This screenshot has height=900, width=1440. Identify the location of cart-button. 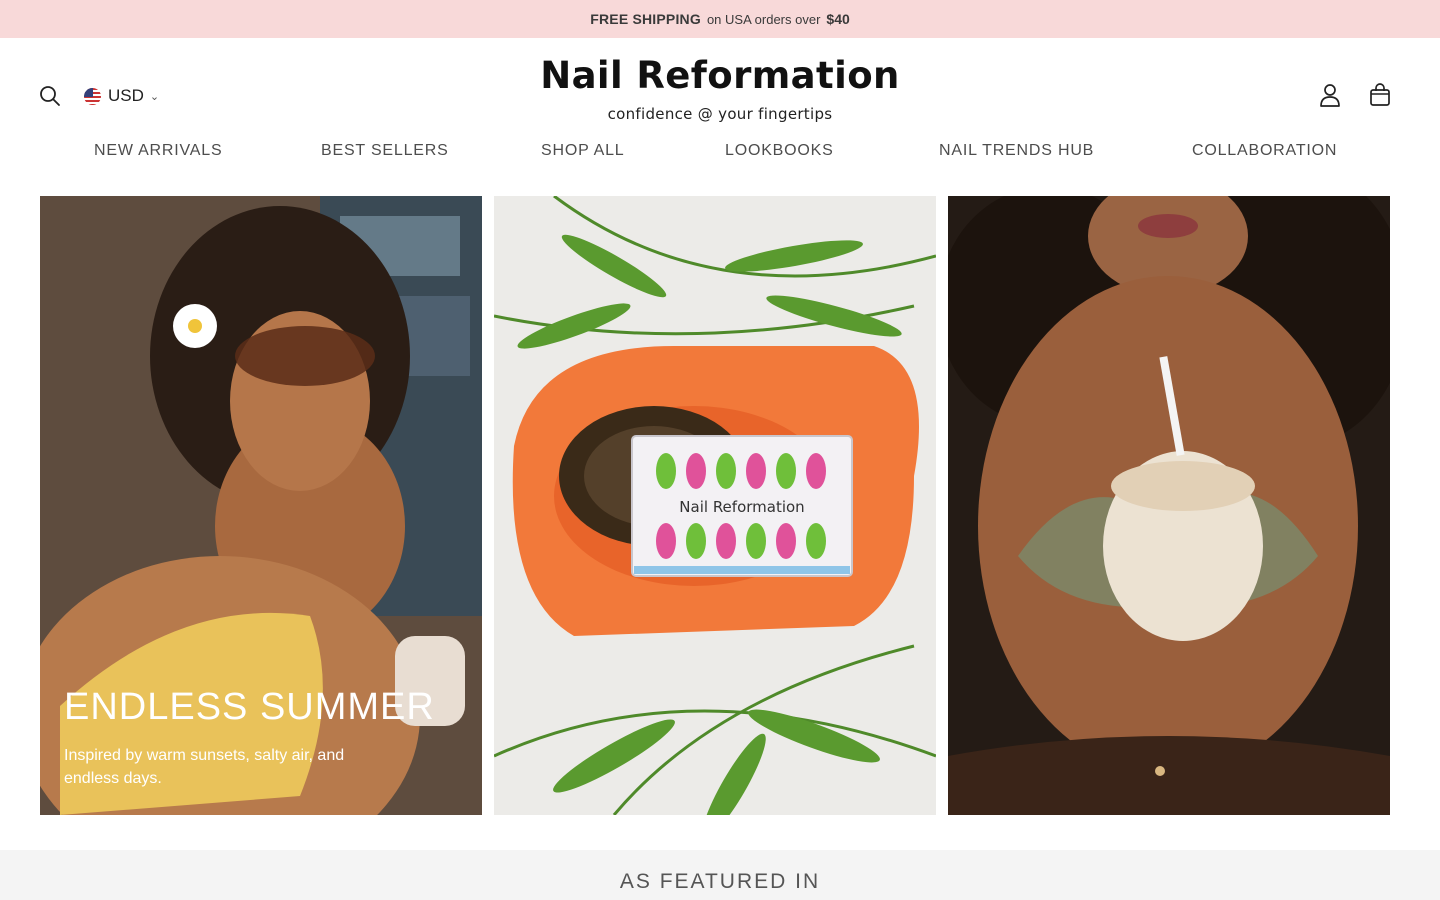
(1380, 95).